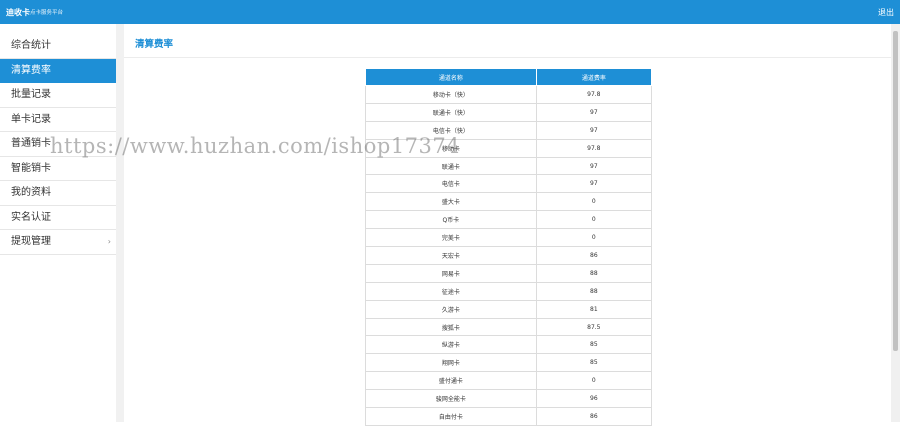  What do you see at coordinates (109, 241) in the screenshot?
I see `chevron-right-icon: ›` at bounding box center [109, 241].